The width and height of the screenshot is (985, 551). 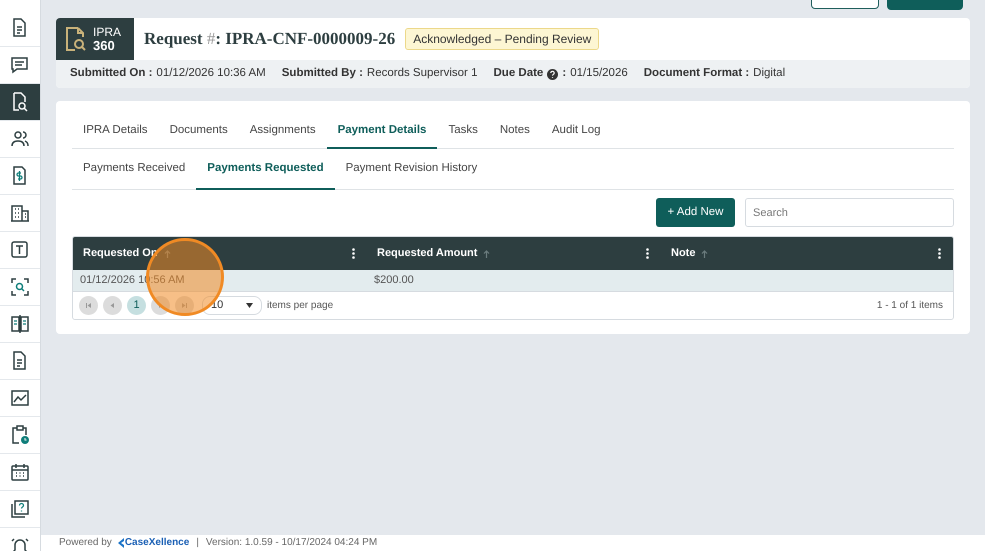 I want to click on brand-name: CaseXellence, so click(x=157, y=543).